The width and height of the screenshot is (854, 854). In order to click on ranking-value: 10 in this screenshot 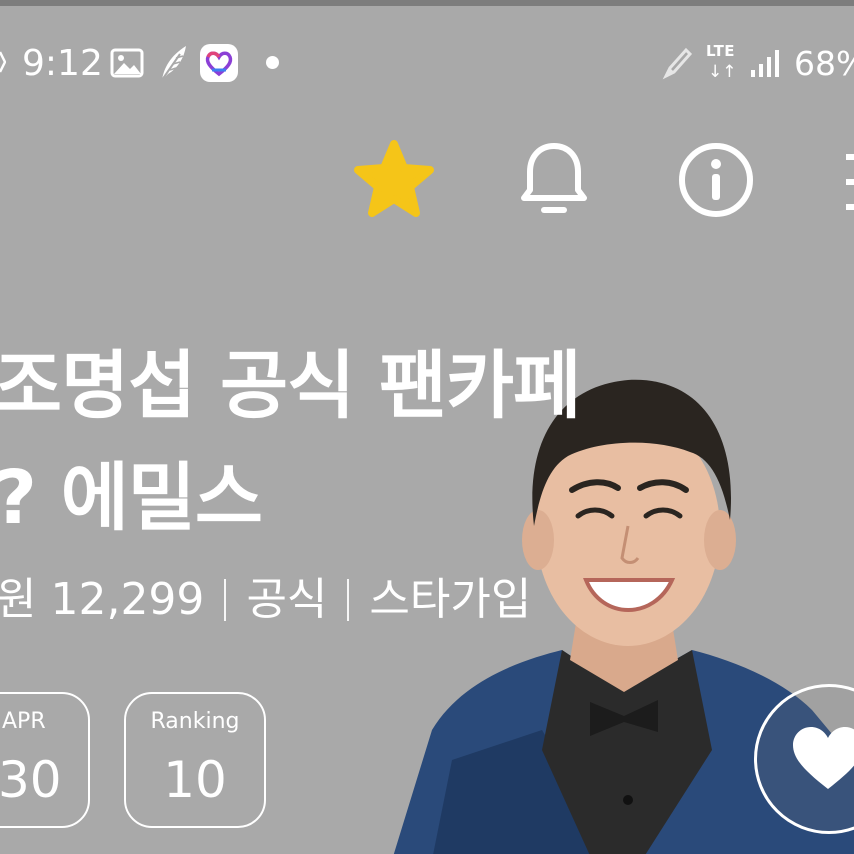, I will do `click(195, 780)`.